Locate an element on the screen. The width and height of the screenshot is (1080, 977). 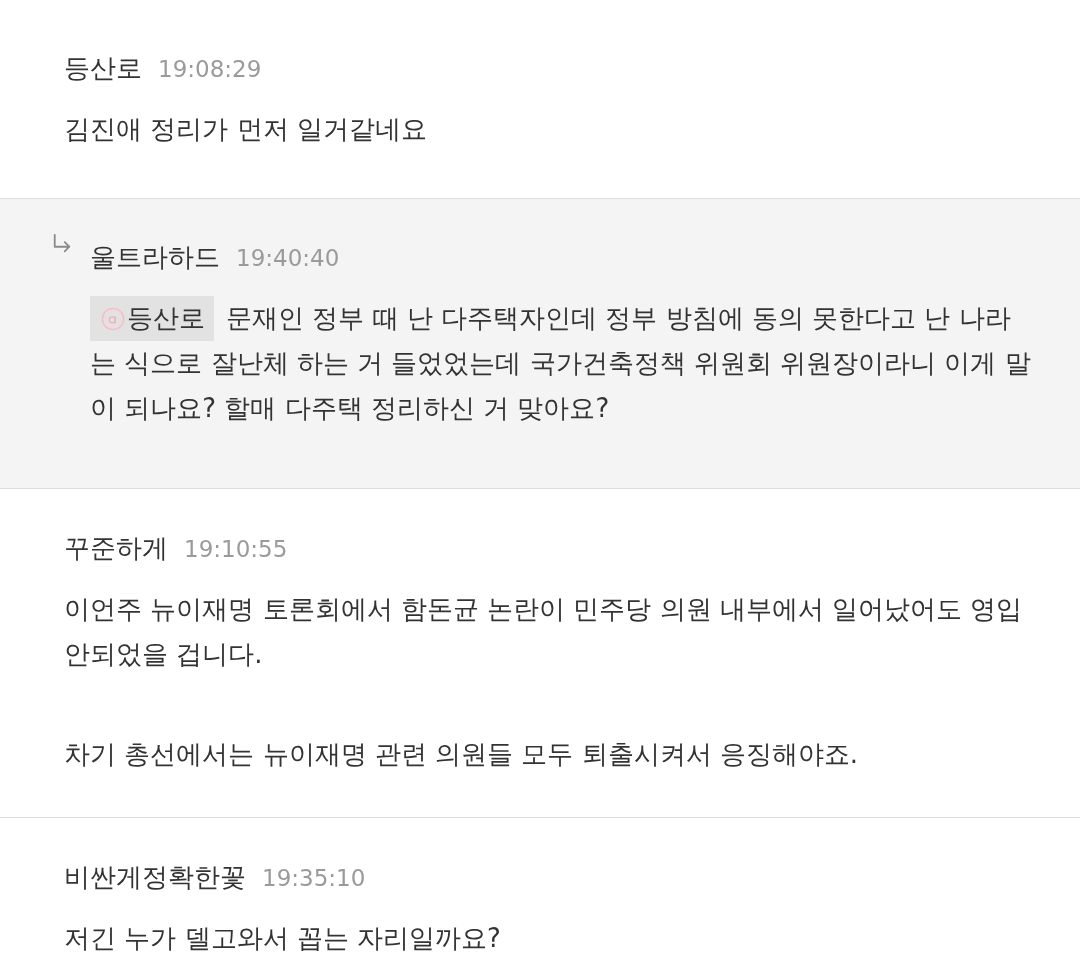
timestamp: 19:40:40 is located at coordinates (288, 258).